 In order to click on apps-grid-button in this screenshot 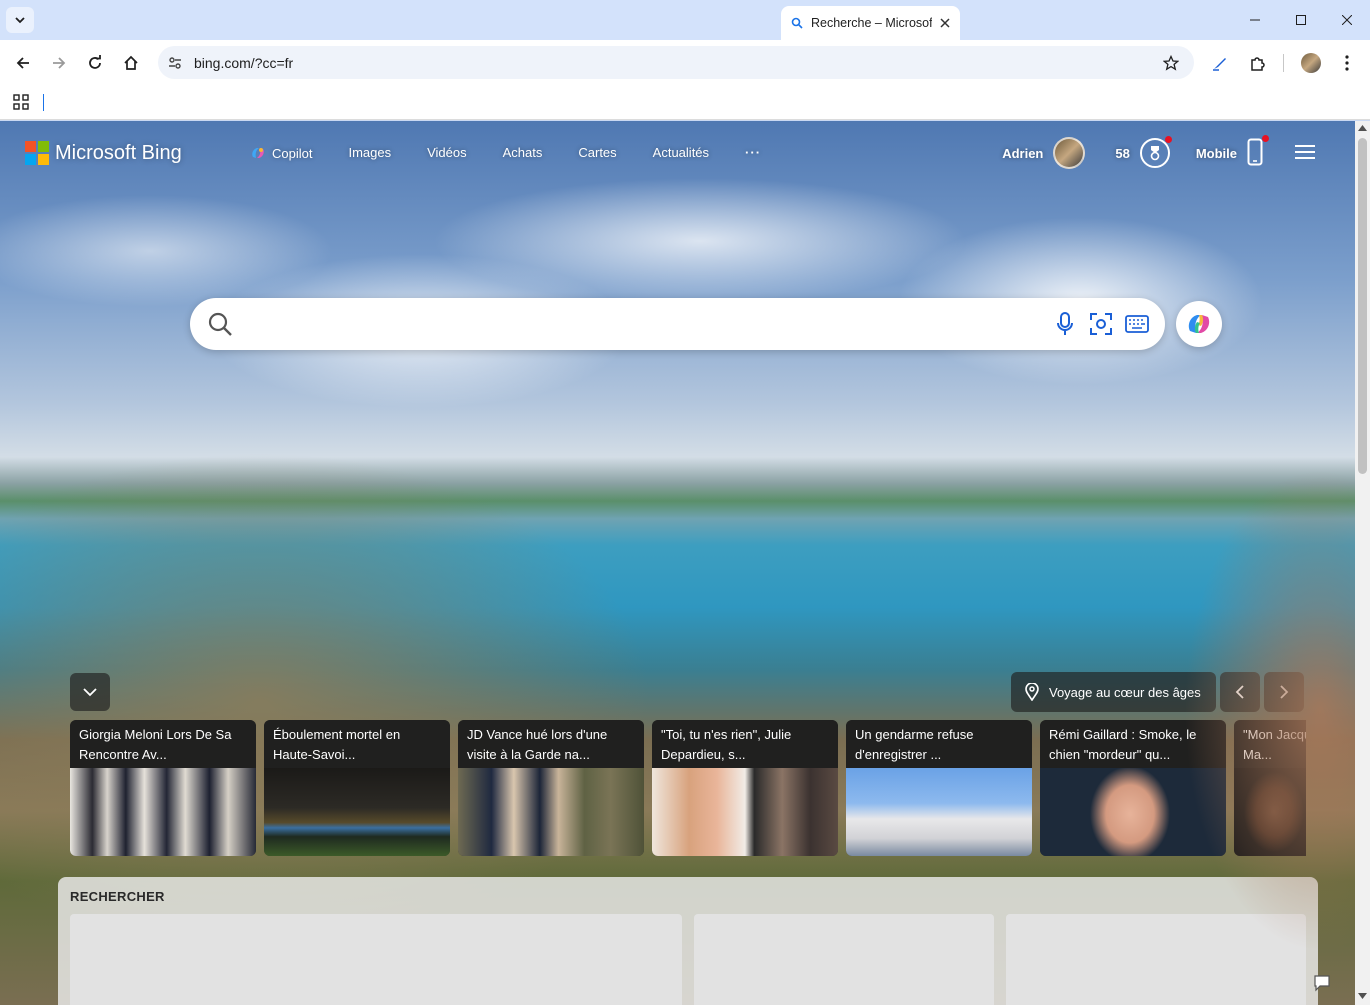, I will do `click(21, 104)`.